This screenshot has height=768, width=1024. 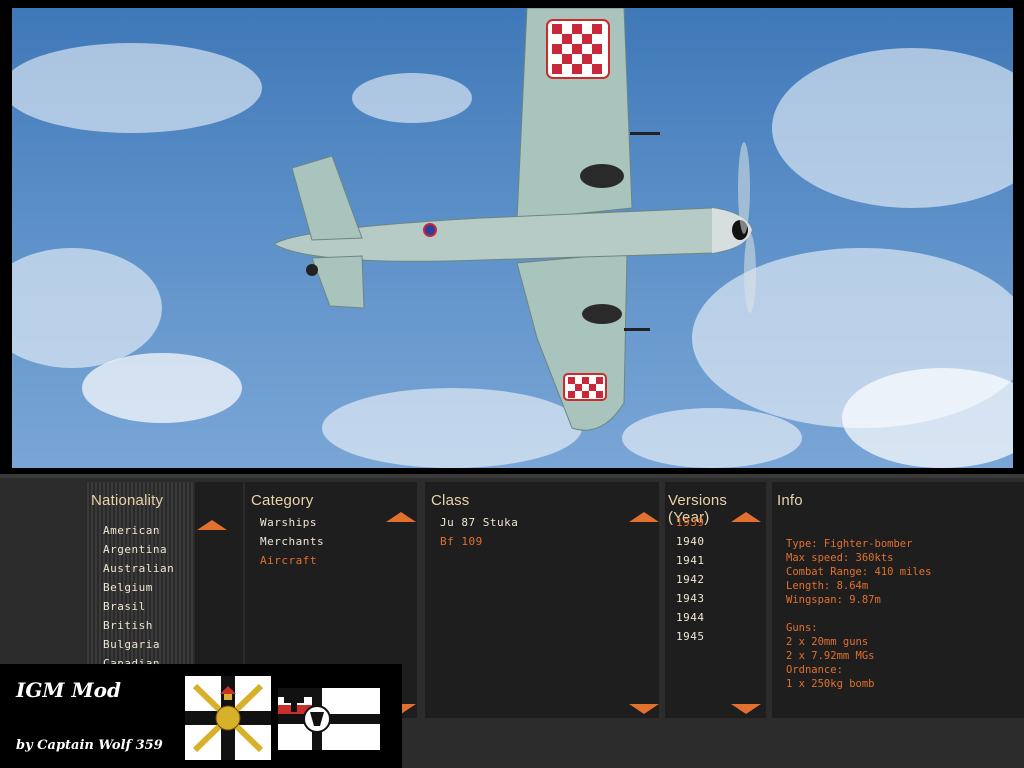 I want to click on info-line: Max speed: 360kts, so click(x=840, y=558).